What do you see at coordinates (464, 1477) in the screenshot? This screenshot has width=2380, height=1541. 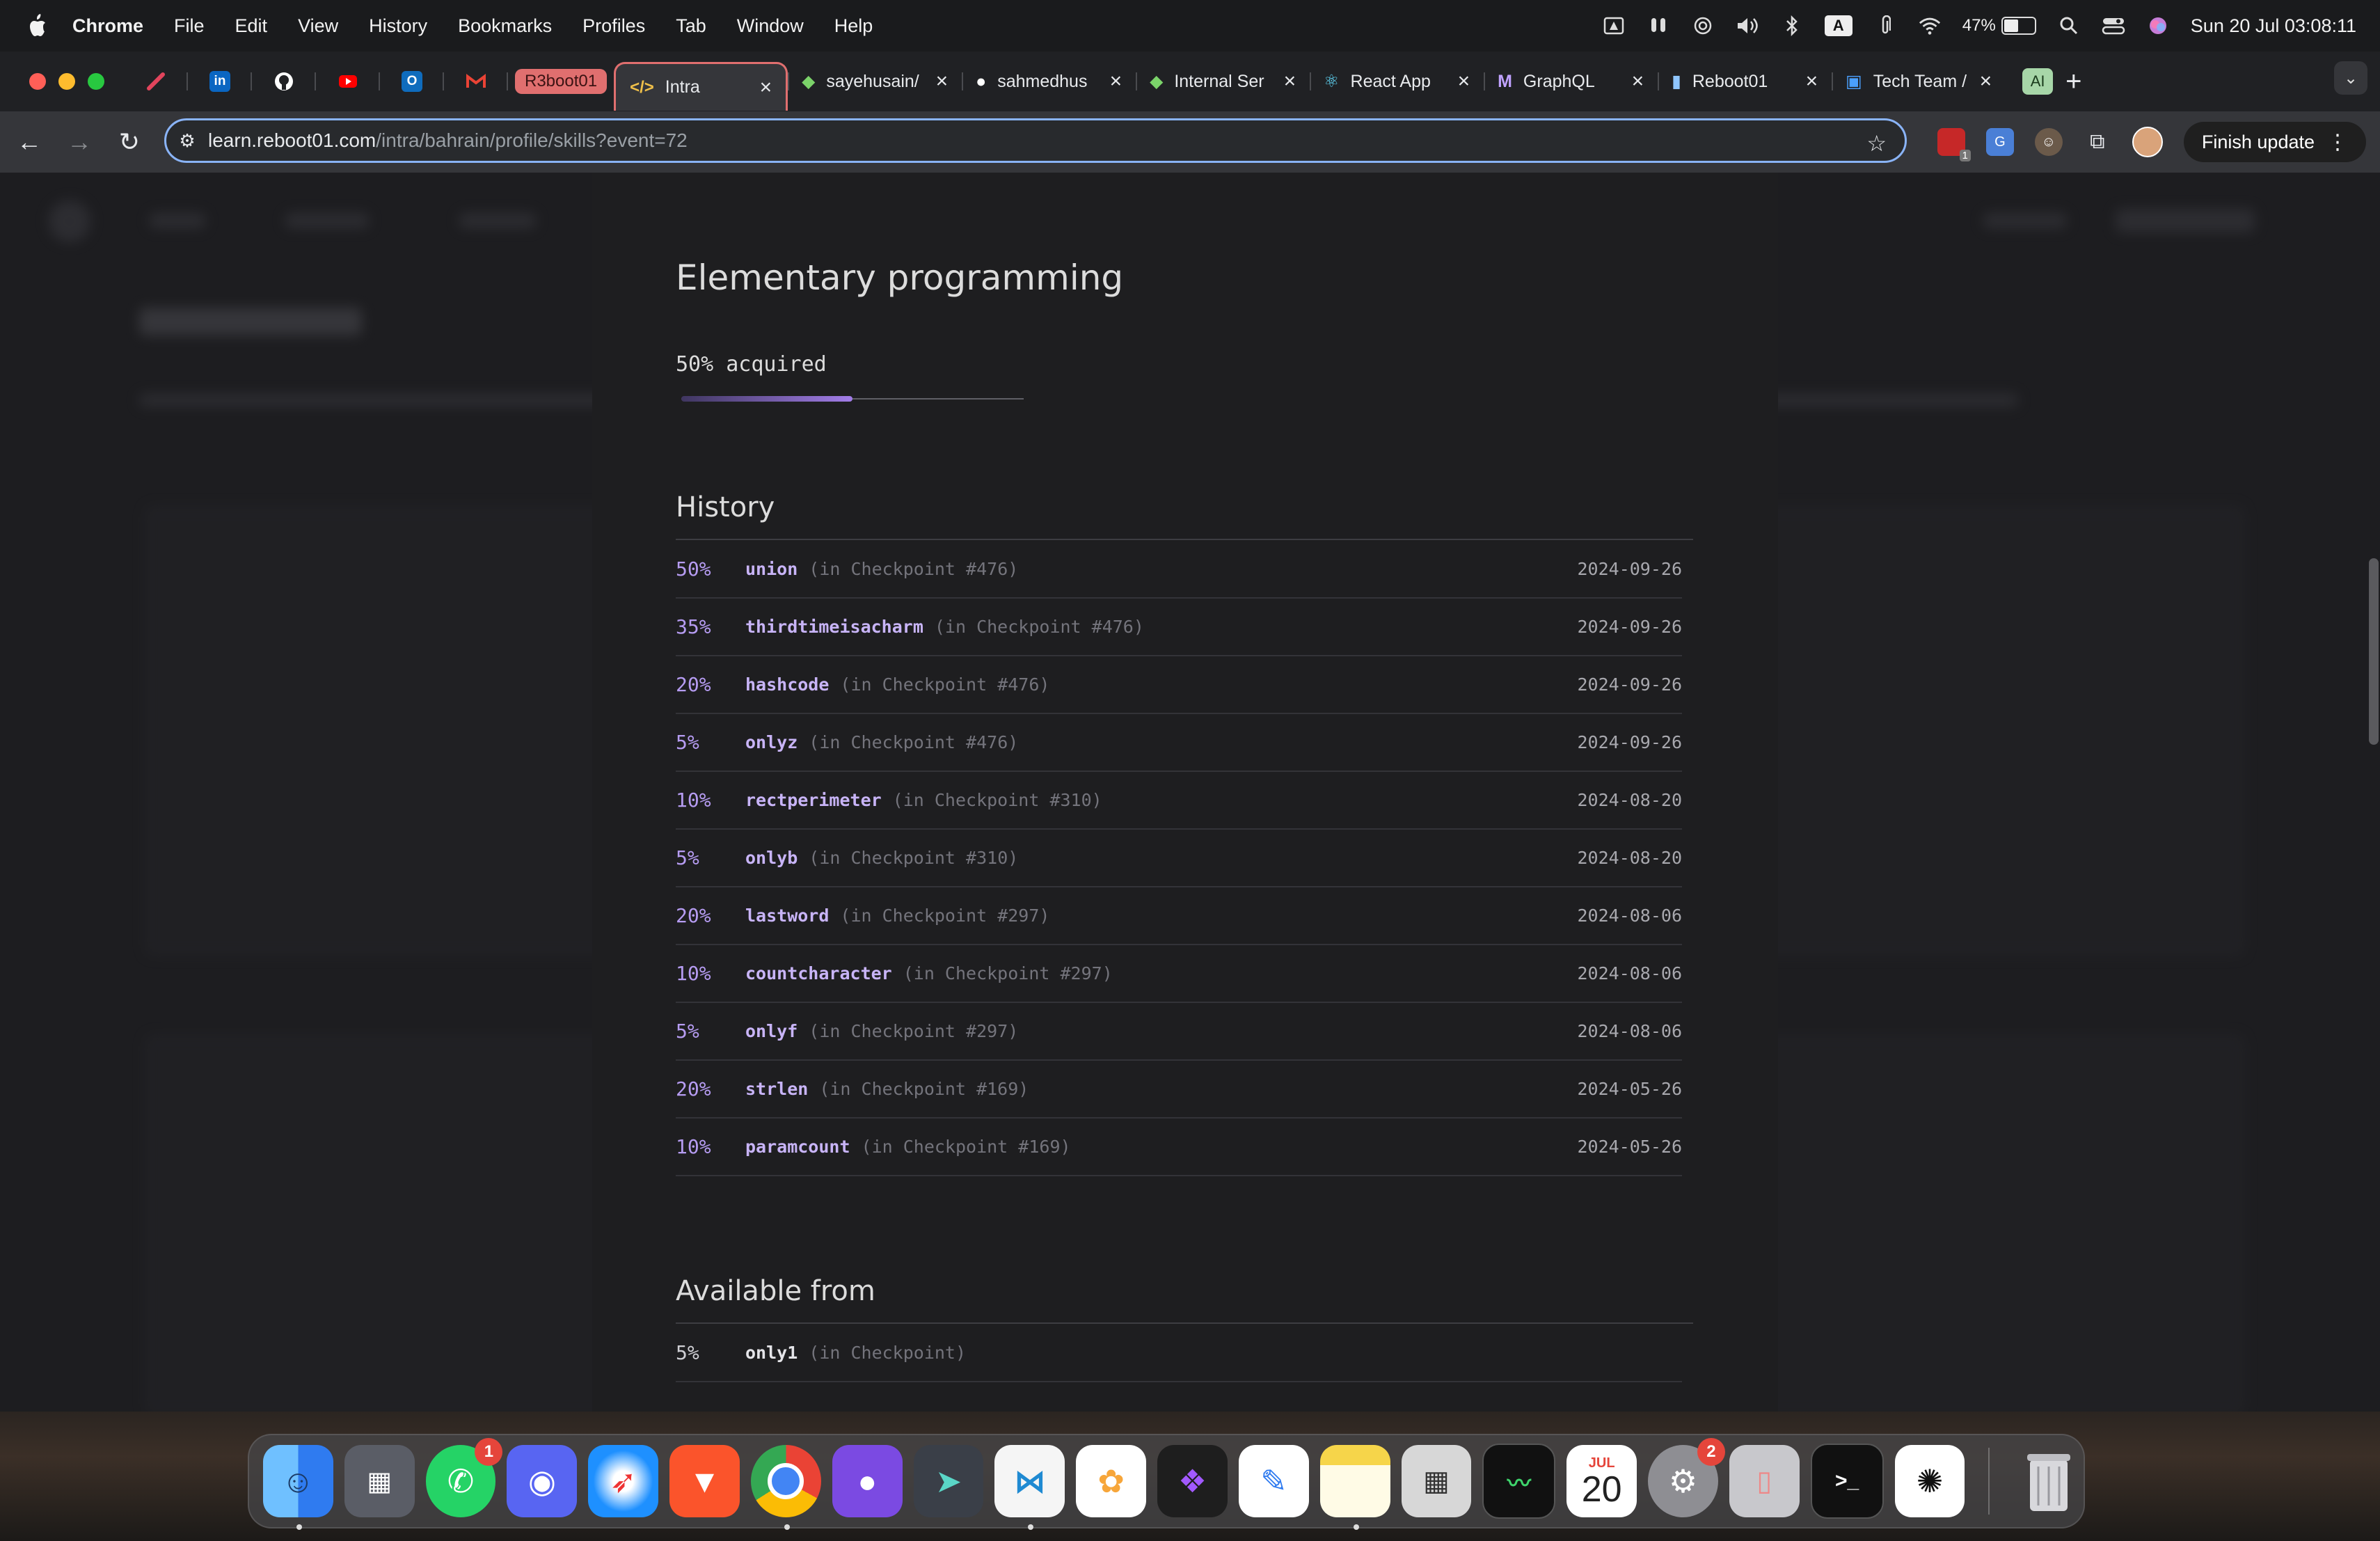 I see `whatsapp-icon: ✆ 1` at bounding box center [464, 1477].